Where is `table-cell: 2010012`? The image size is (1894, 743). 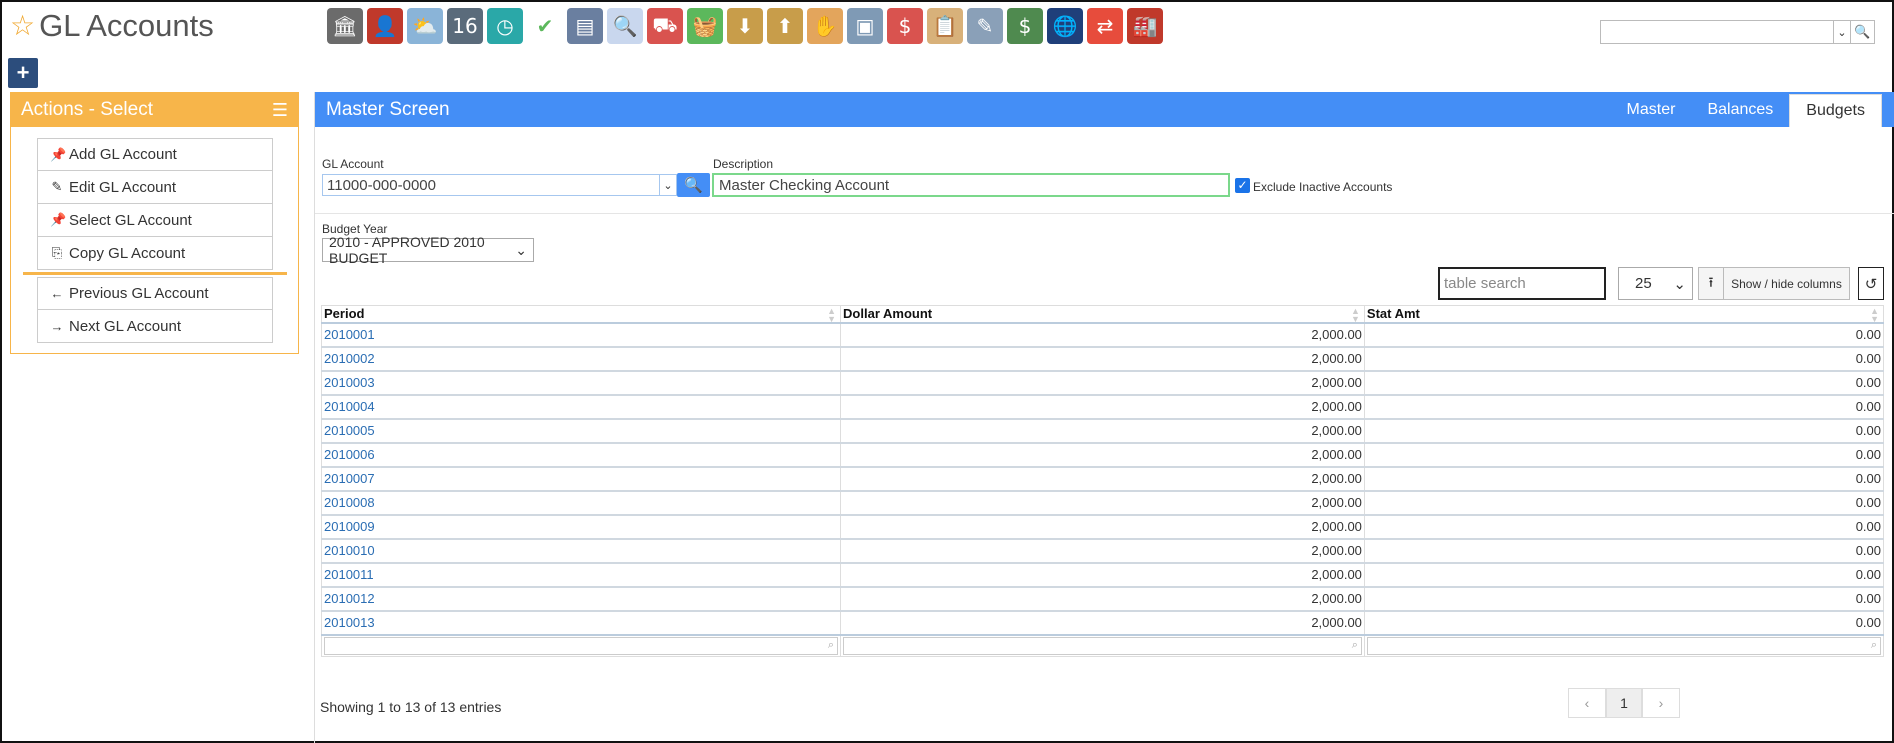 table-cell: 2010012 is located at coordinates (581, 598).